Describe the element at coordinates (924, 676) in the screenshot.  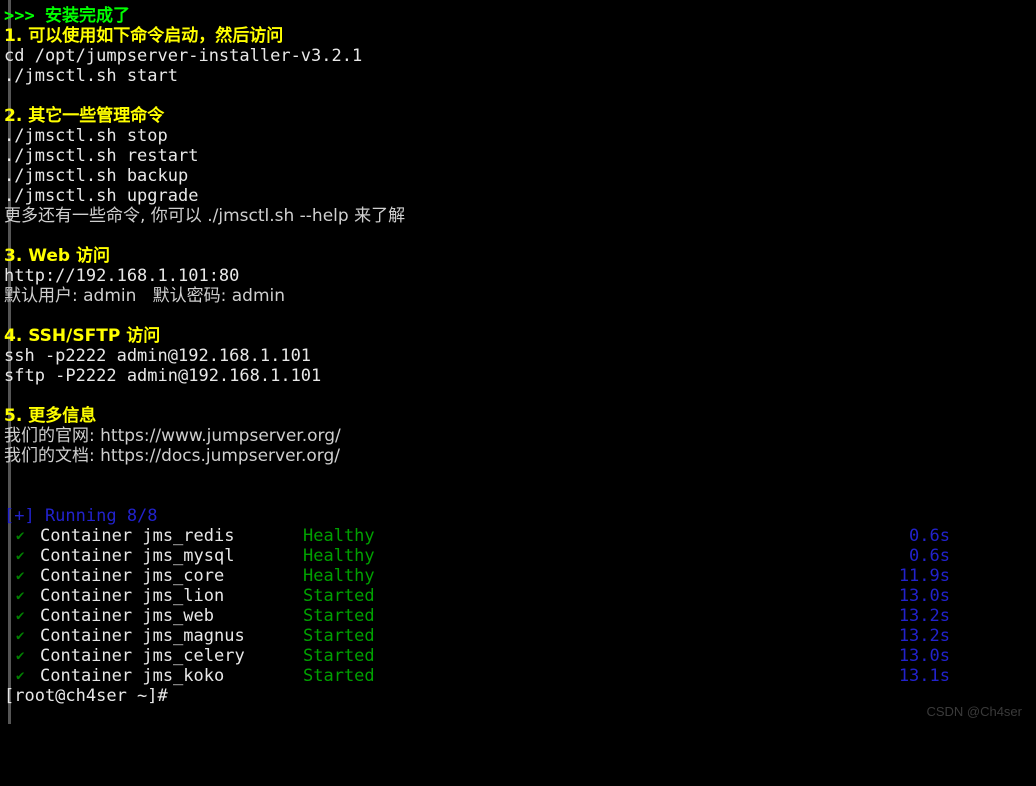
I see `container-elapsed: 13.1s` at that location.